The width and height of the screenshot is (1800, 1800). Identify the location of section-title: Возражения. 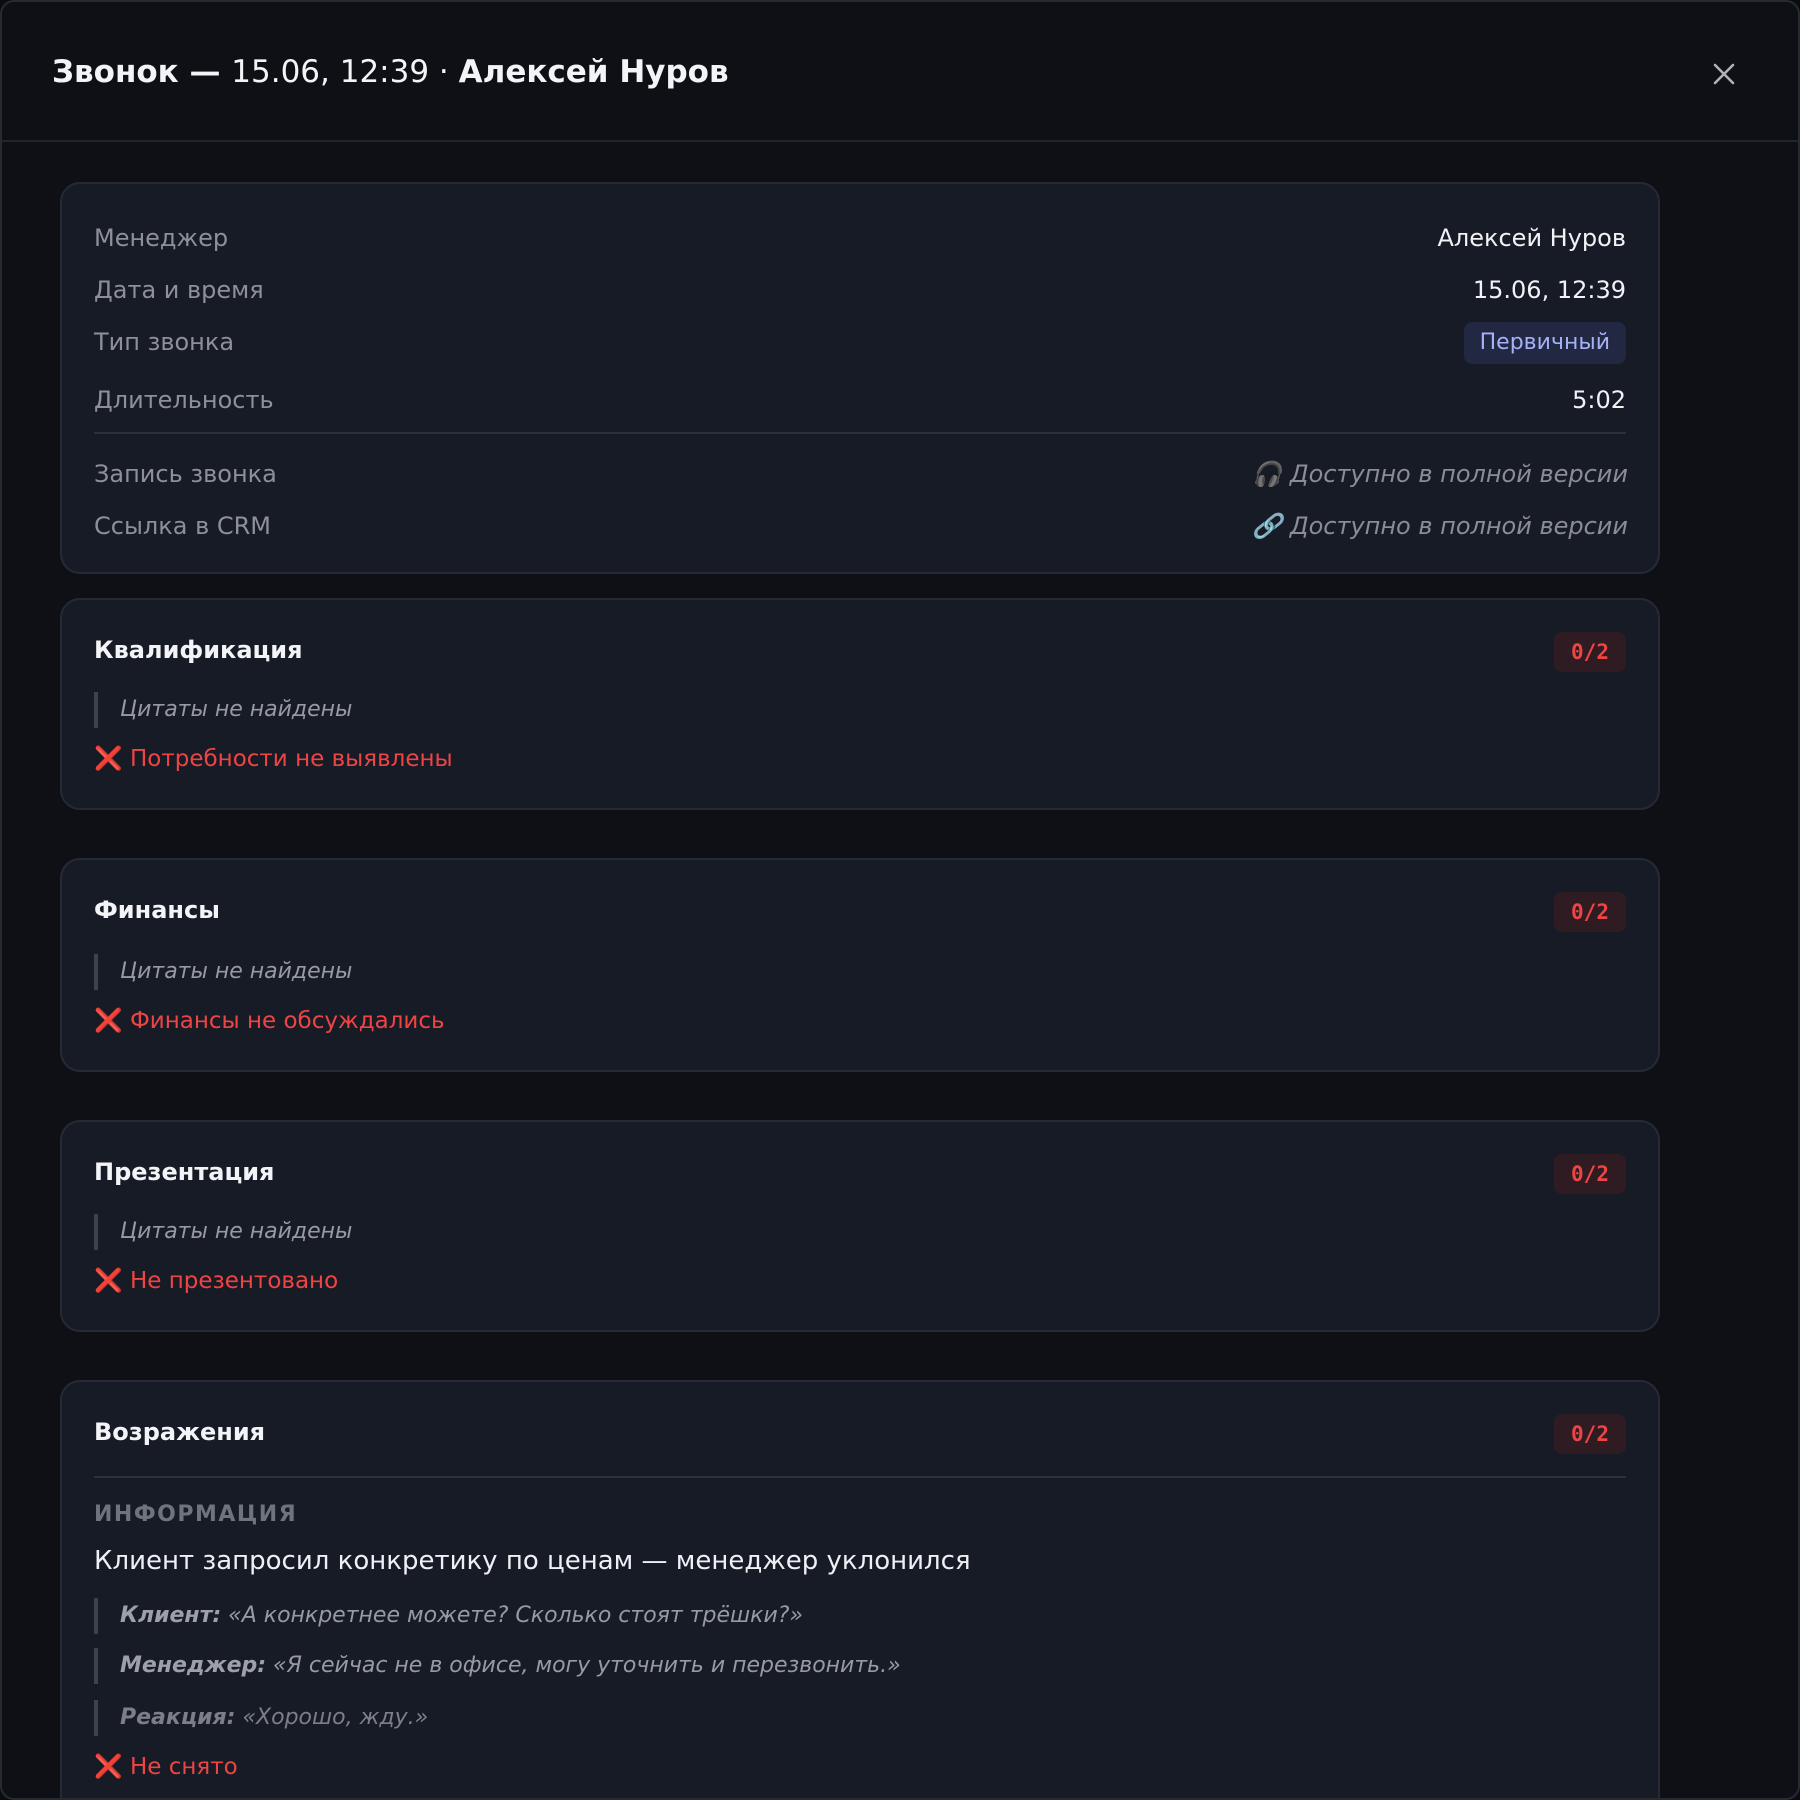
(180, 1432).